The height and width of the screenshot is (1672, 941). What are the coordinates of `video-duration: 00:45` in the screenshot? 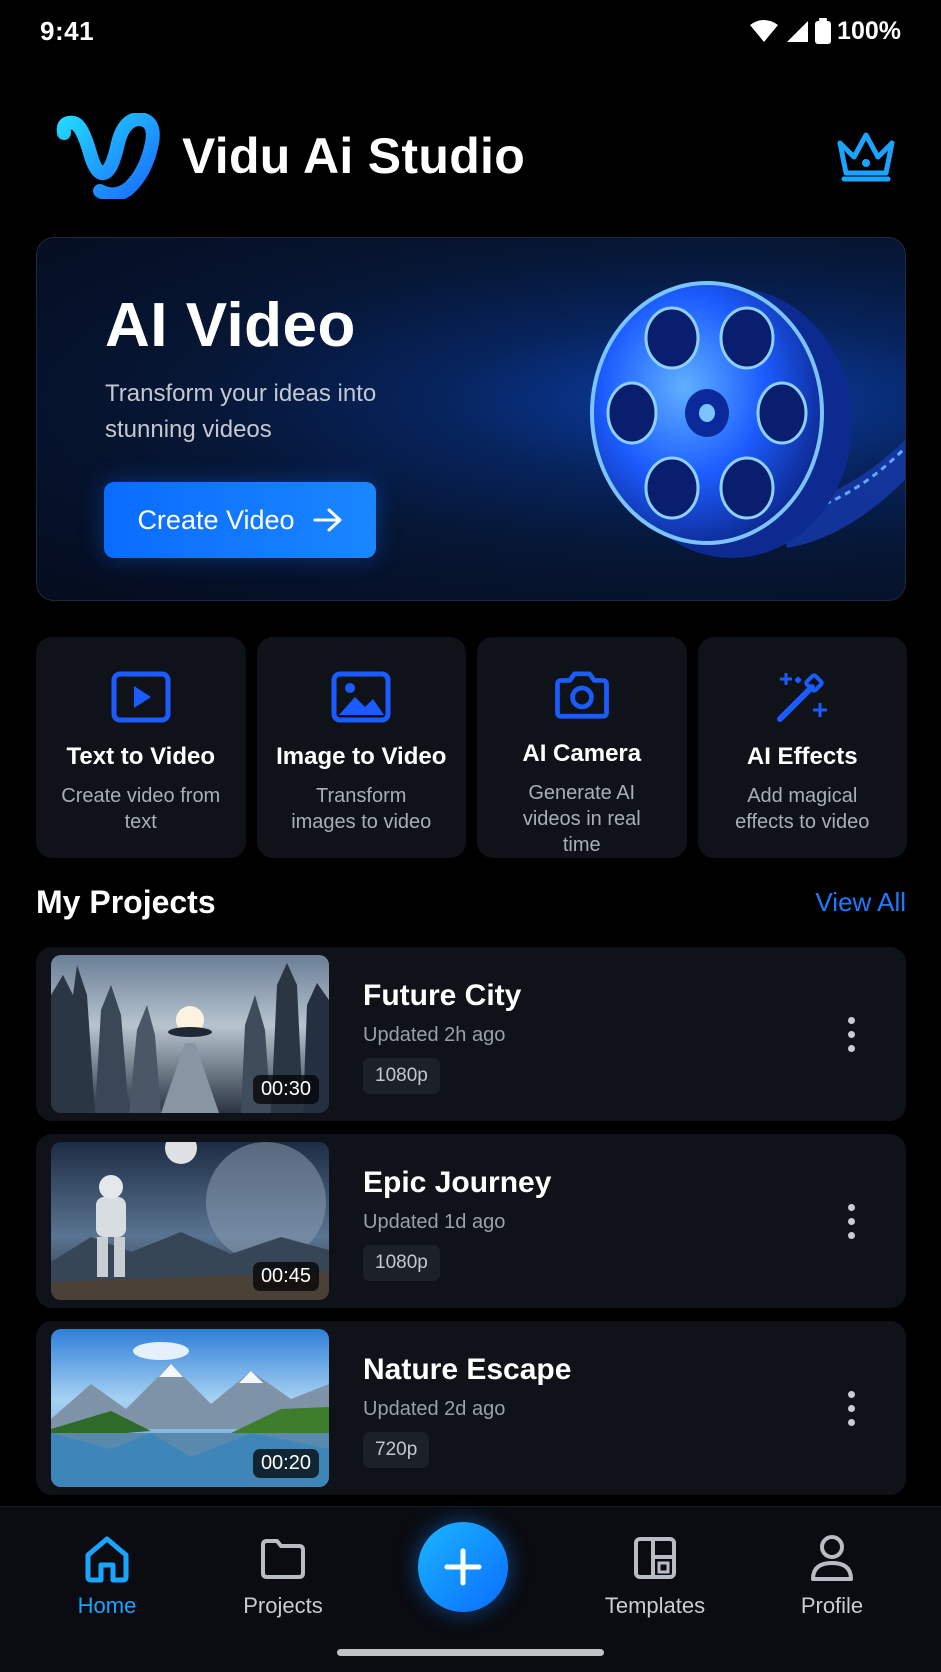 It's located at (285, 1276).